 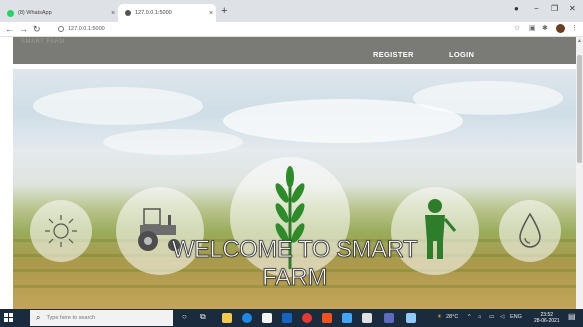 What do you see at coordinates (479, 317) in the screenshot?
I see `network-icon: ⌂` at bounding box center [479, 317].